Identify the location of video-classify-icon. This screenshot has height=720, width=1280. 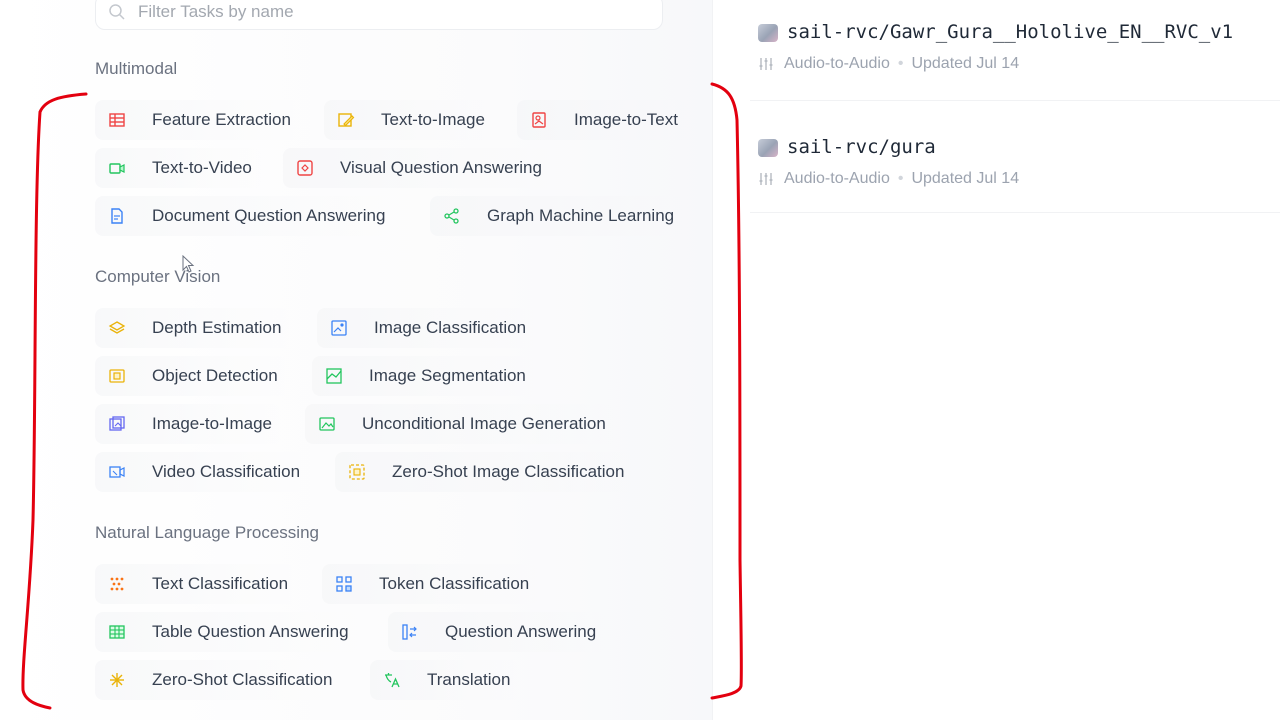
(117, 472).